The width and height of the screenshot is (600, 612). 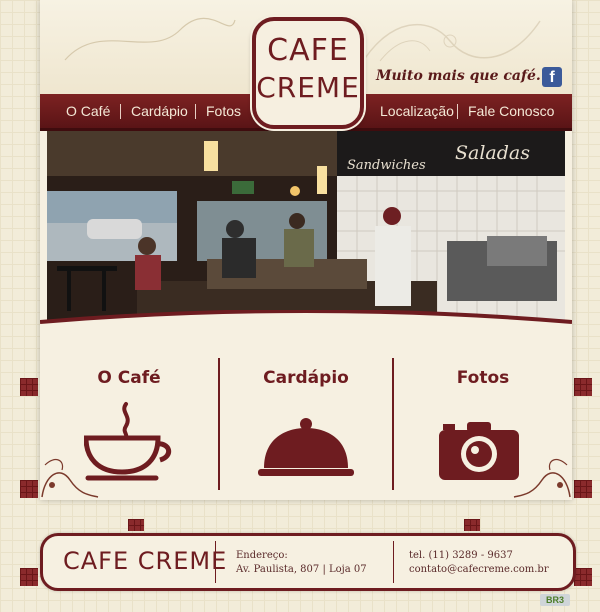 I want to click on footer-logo: CAFE CREME, so click(x=145, y=561).